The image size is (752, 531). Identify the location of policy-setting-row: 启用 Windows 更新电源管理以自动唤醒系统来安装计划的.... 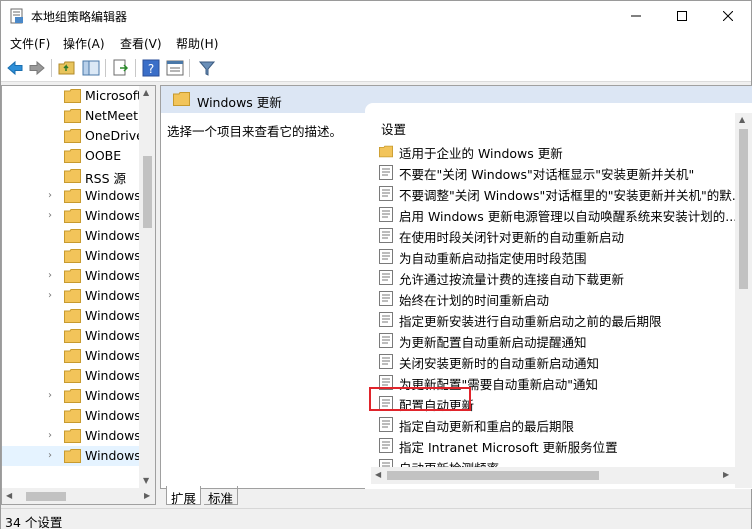
(557, 214).